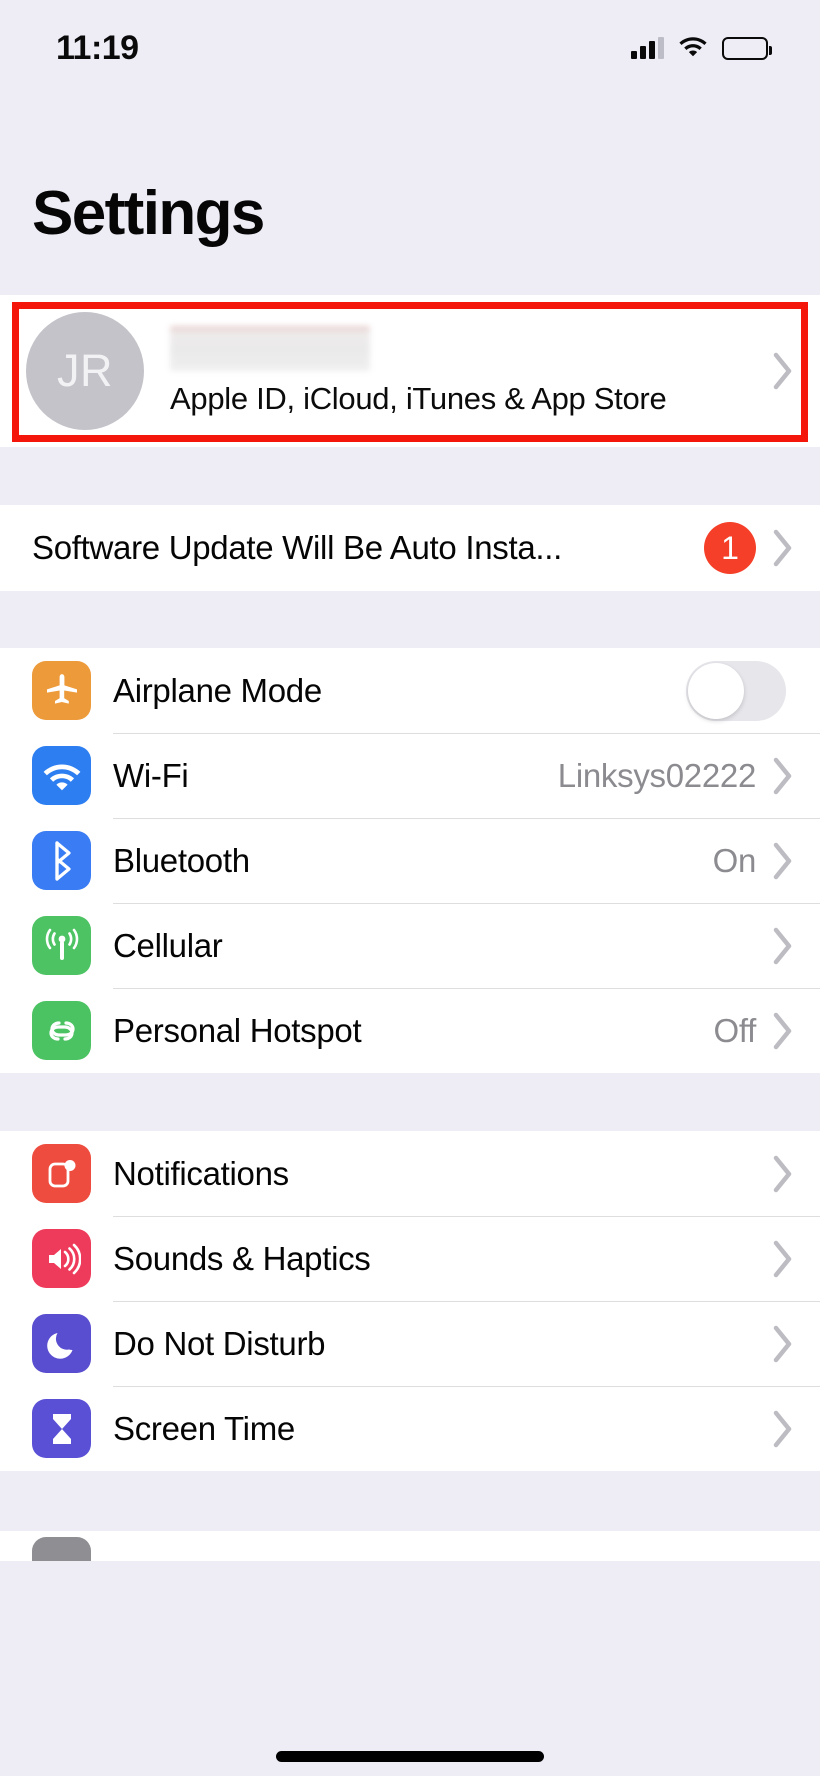 Image resolution: width=820 pixels, height=1776 pixels. I want to click on row-do-not-disturb: Do Not Disturb, so click(410, 1343).